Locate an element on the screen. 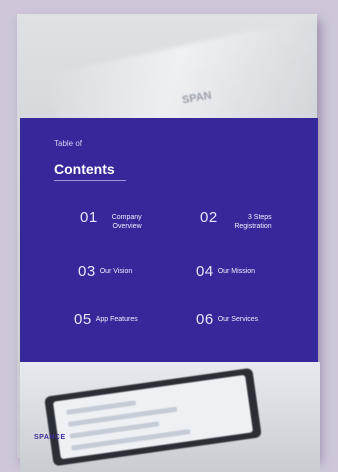 This screenshot has width=338, height=472. tablet-device is located at coordinates (153, 417).